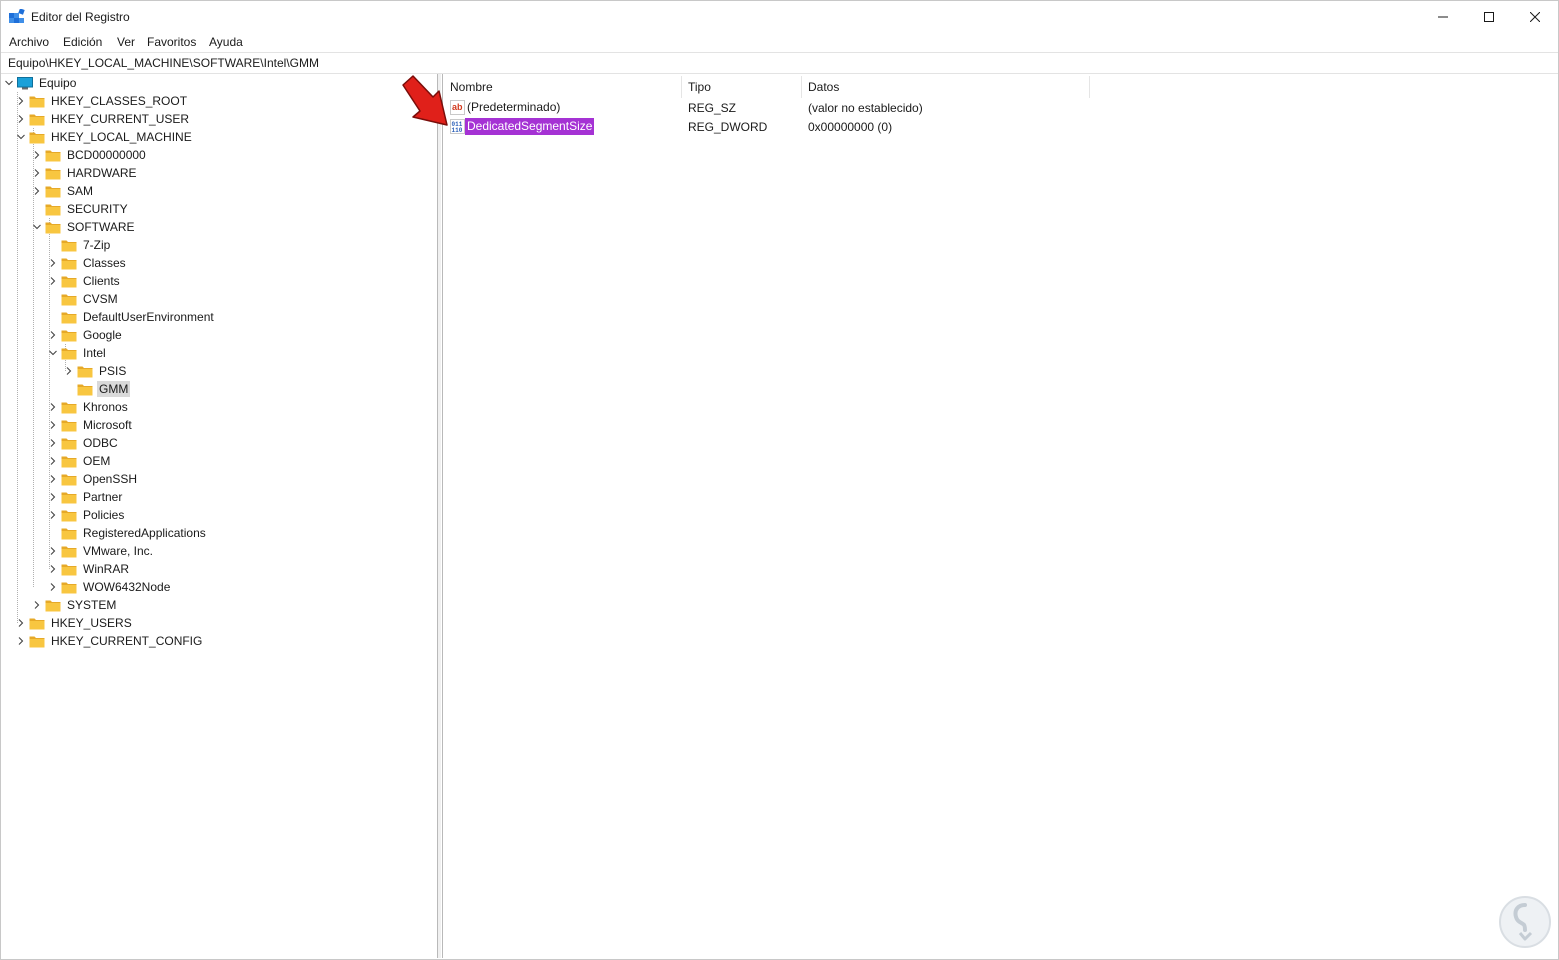 The image size is (1559, 960). I want to click on tree-item: HKEY_LOCAL_MACHINE, so click(104, 137).